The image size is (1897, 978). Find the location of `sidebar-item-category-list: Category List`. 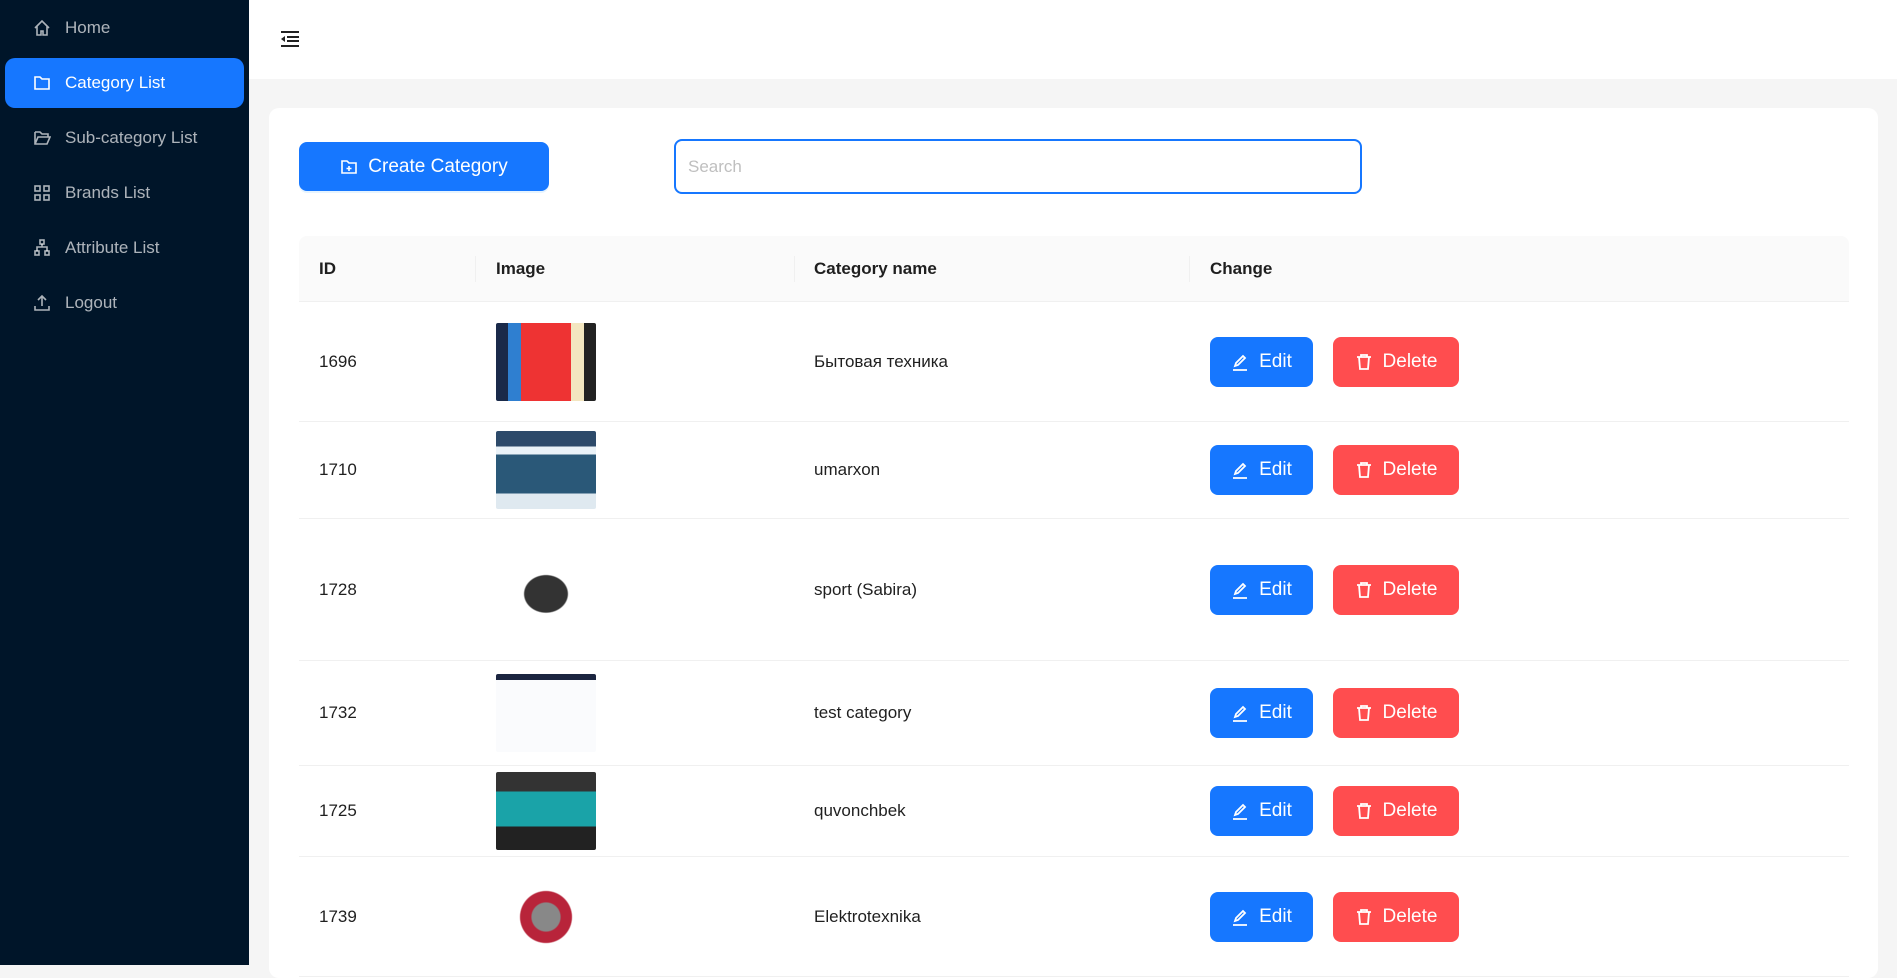

sidebar-item-category-list: Category List is located at coordinates (124, 83).